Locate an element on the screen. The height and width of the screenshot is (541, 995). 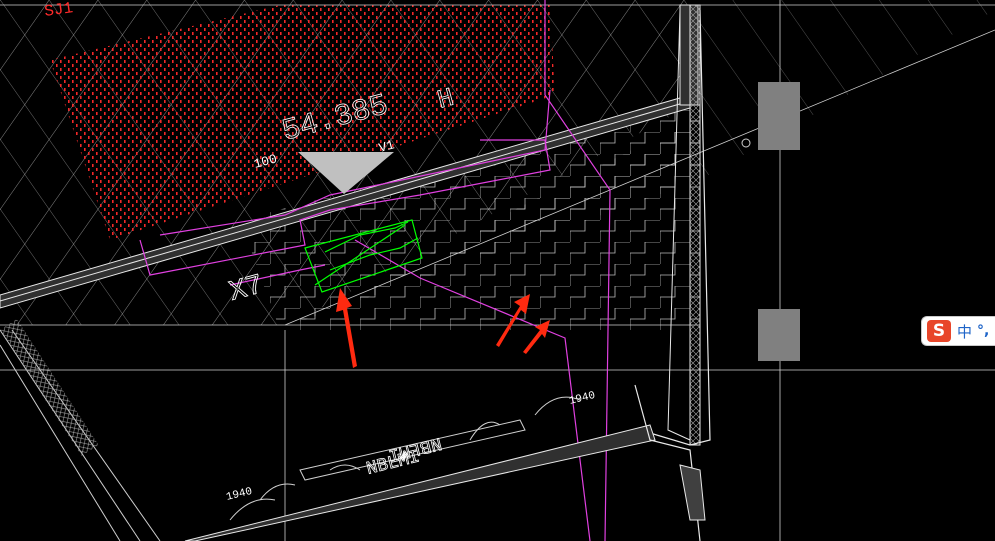
ime-punctuation-toggle: °, is located at coordinates (983, 331).